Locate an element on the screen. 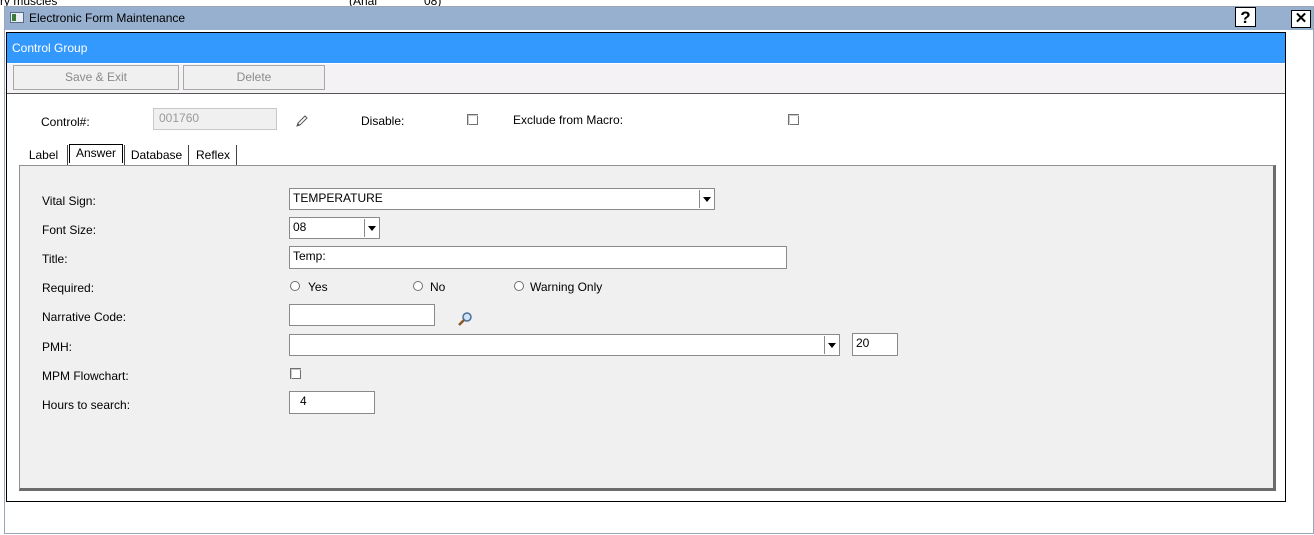 This screenshot has width=1314, height=535. edit-pencil-icon is located at coordinates (302, 121).